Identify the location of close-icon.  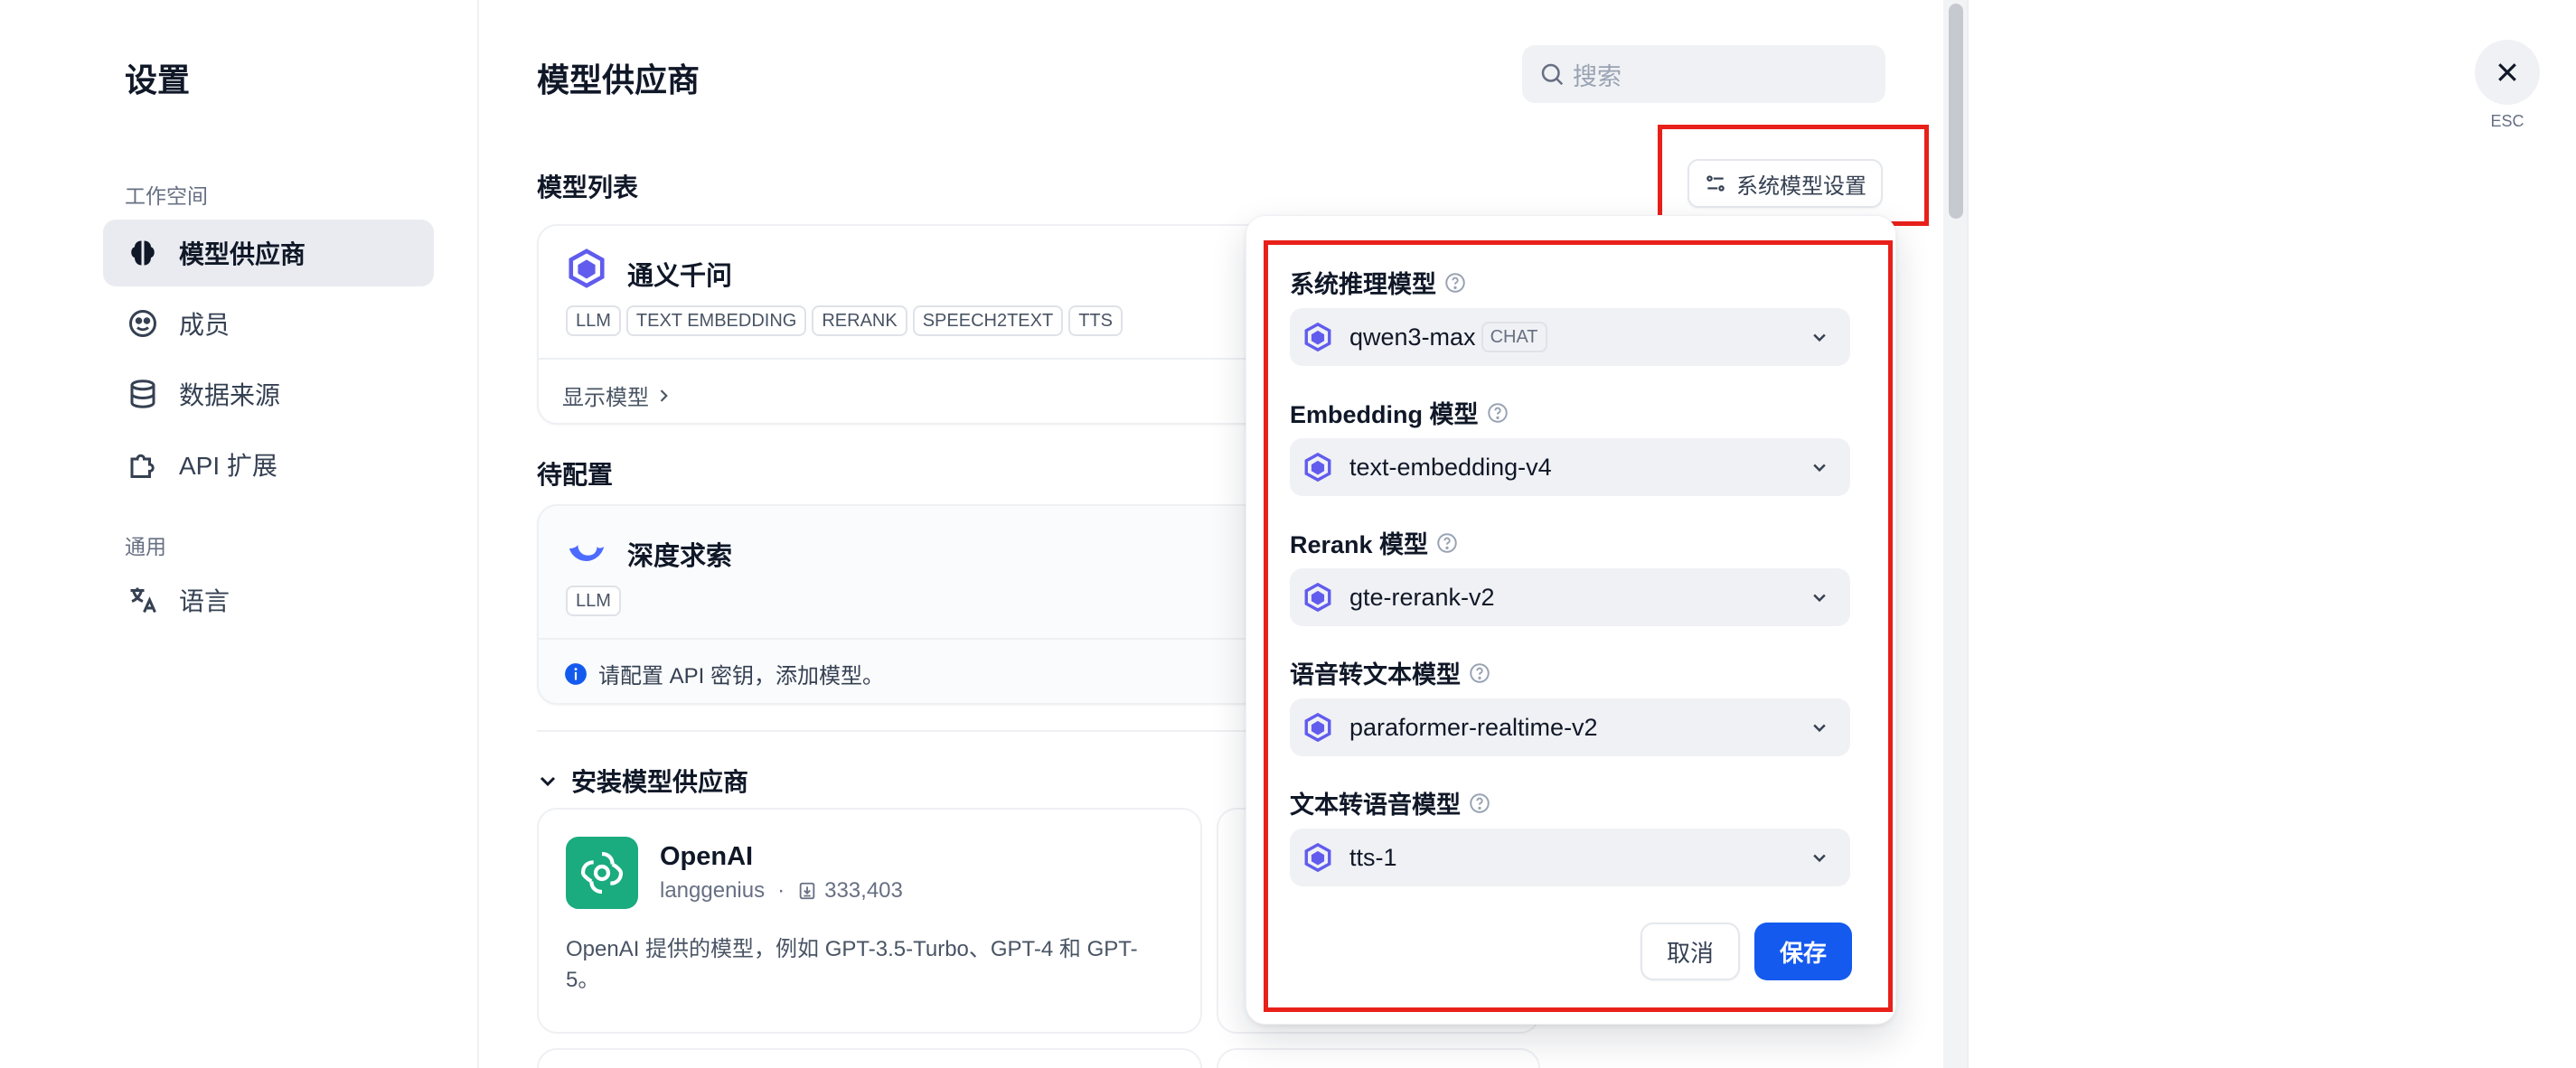
(2507, 72).